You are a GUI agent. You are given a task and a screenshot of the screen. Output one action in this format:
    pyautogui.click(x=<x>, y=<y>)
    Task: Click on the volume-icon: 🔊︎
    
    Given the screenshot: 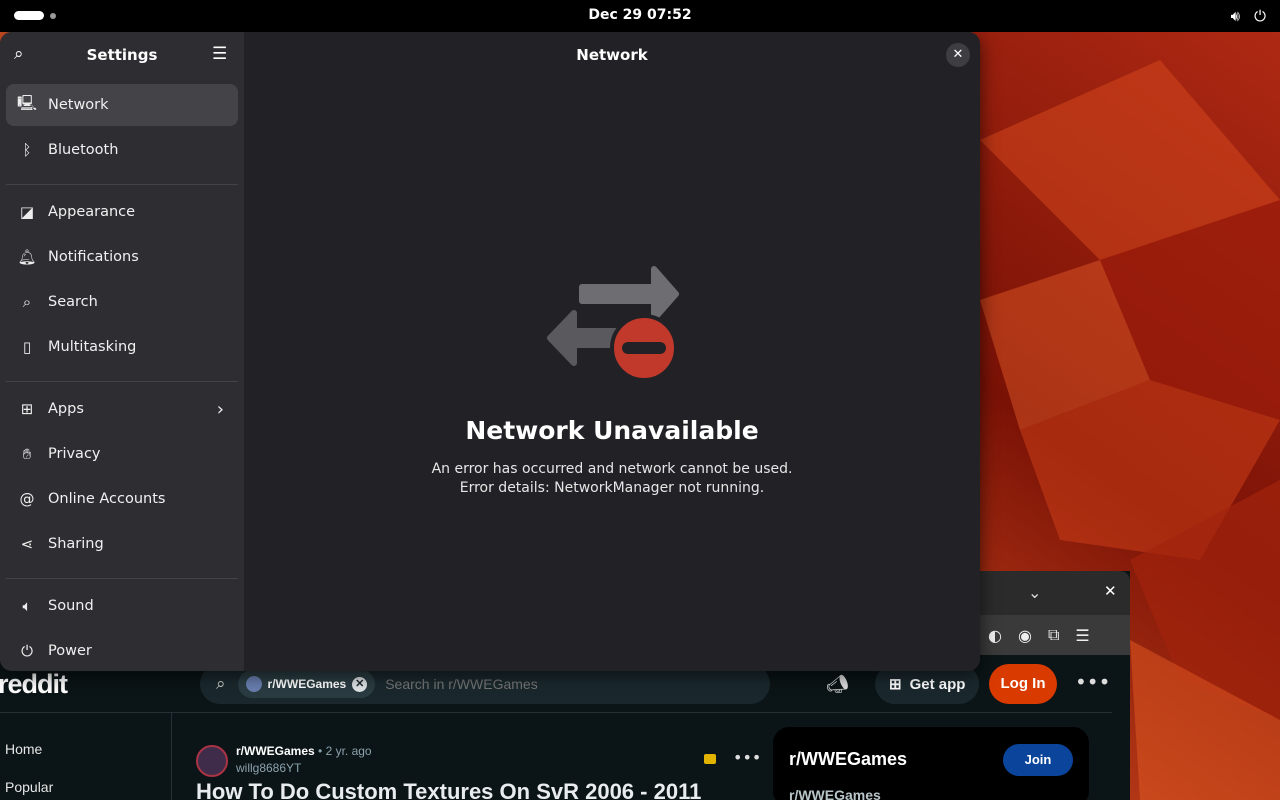 What is the action you would take?
    pyautogui.click(x=1235, y=16)
    